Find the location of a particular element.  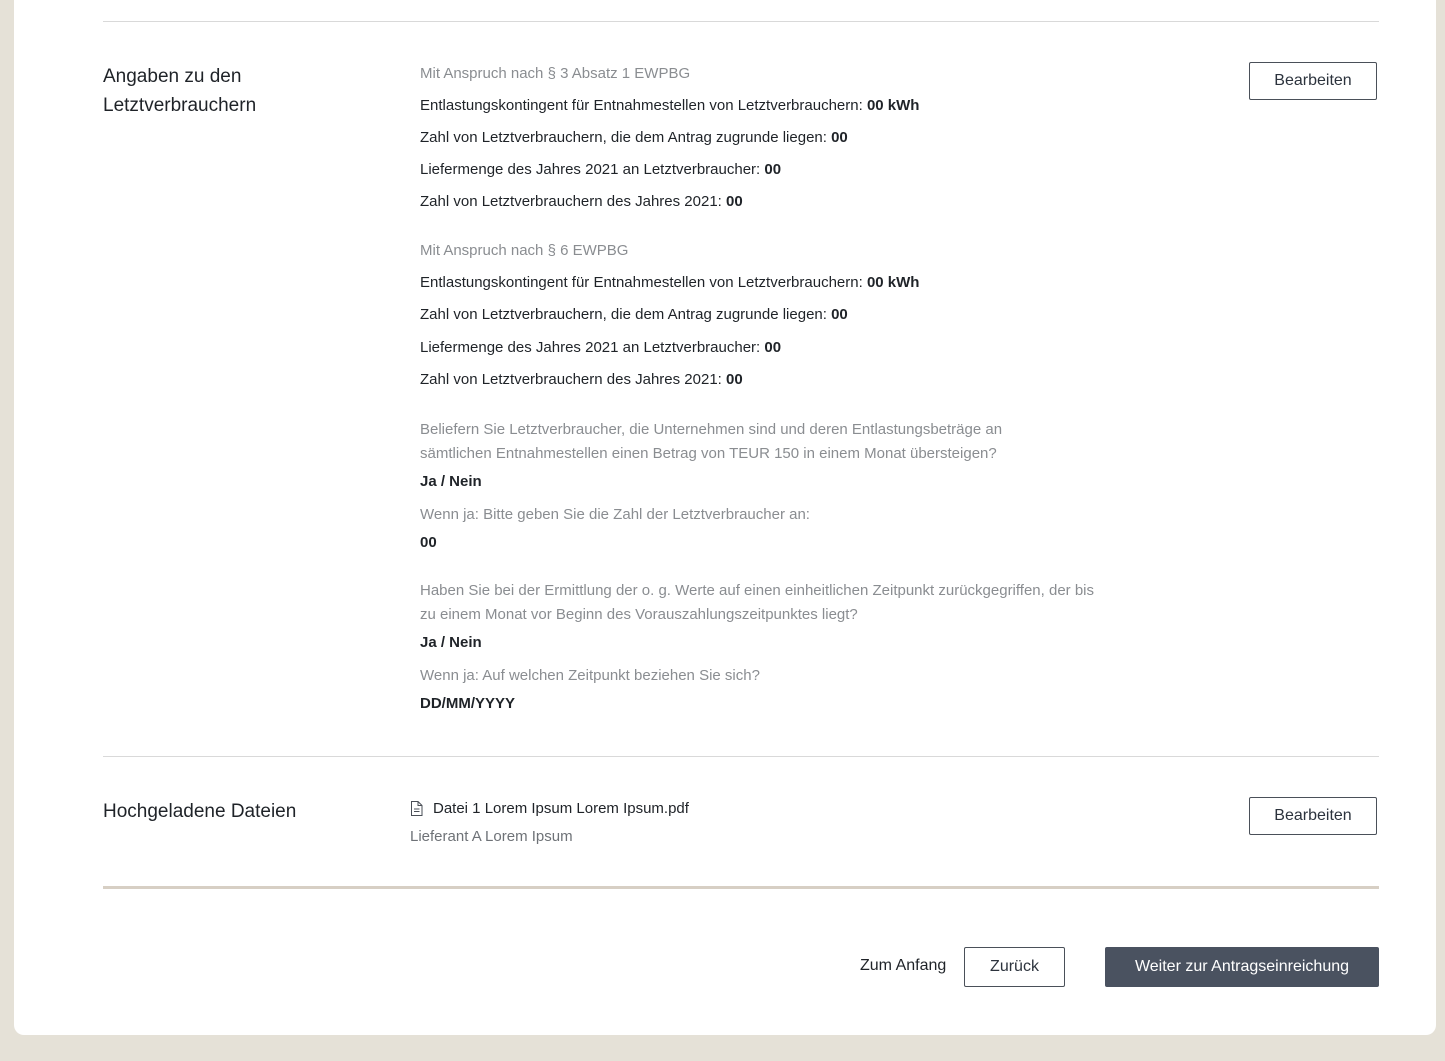

group1-heading: Mit Anspruch nach § 3 Absatz 1 EWPBG is located at coordinates (555, 73).